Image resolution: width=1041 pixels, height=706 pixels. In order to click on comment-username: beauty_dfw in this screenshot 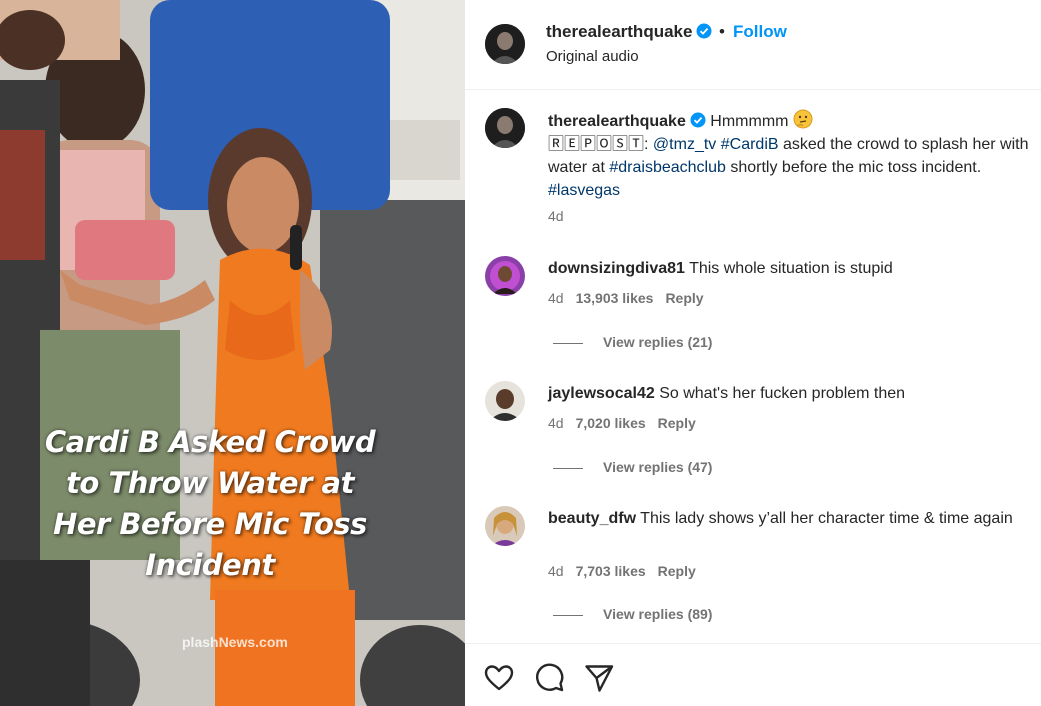, I will do `click(592, 518)`.